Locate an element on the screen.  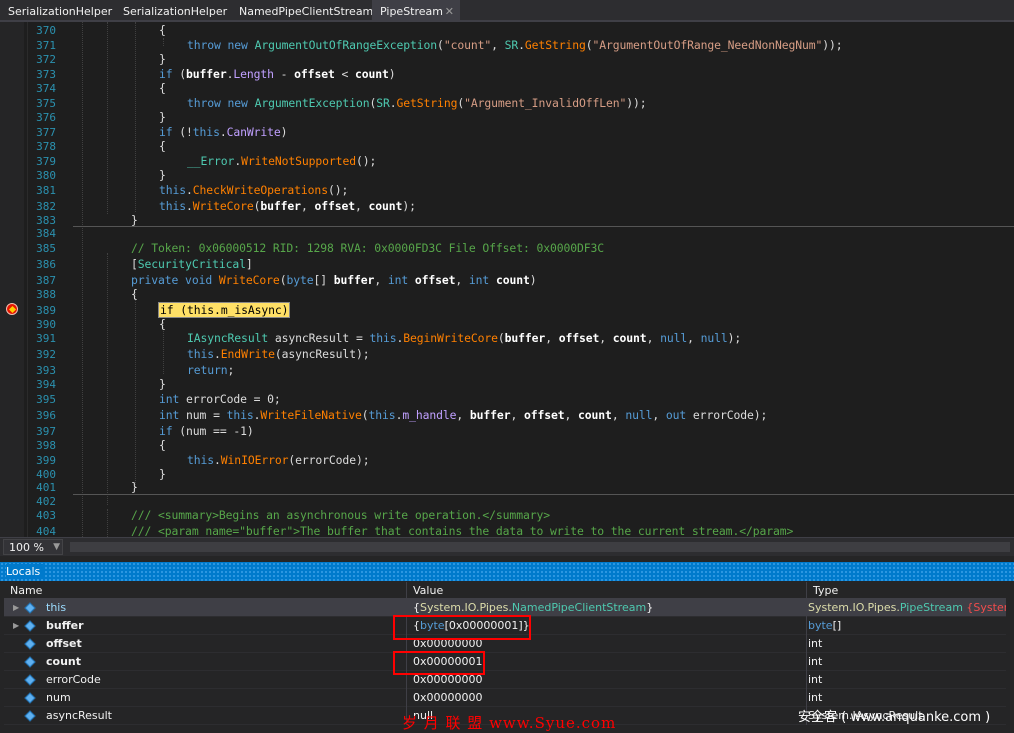
tab-serializationhelper-1: SerializationHelper is located at coordinates (56, 11).